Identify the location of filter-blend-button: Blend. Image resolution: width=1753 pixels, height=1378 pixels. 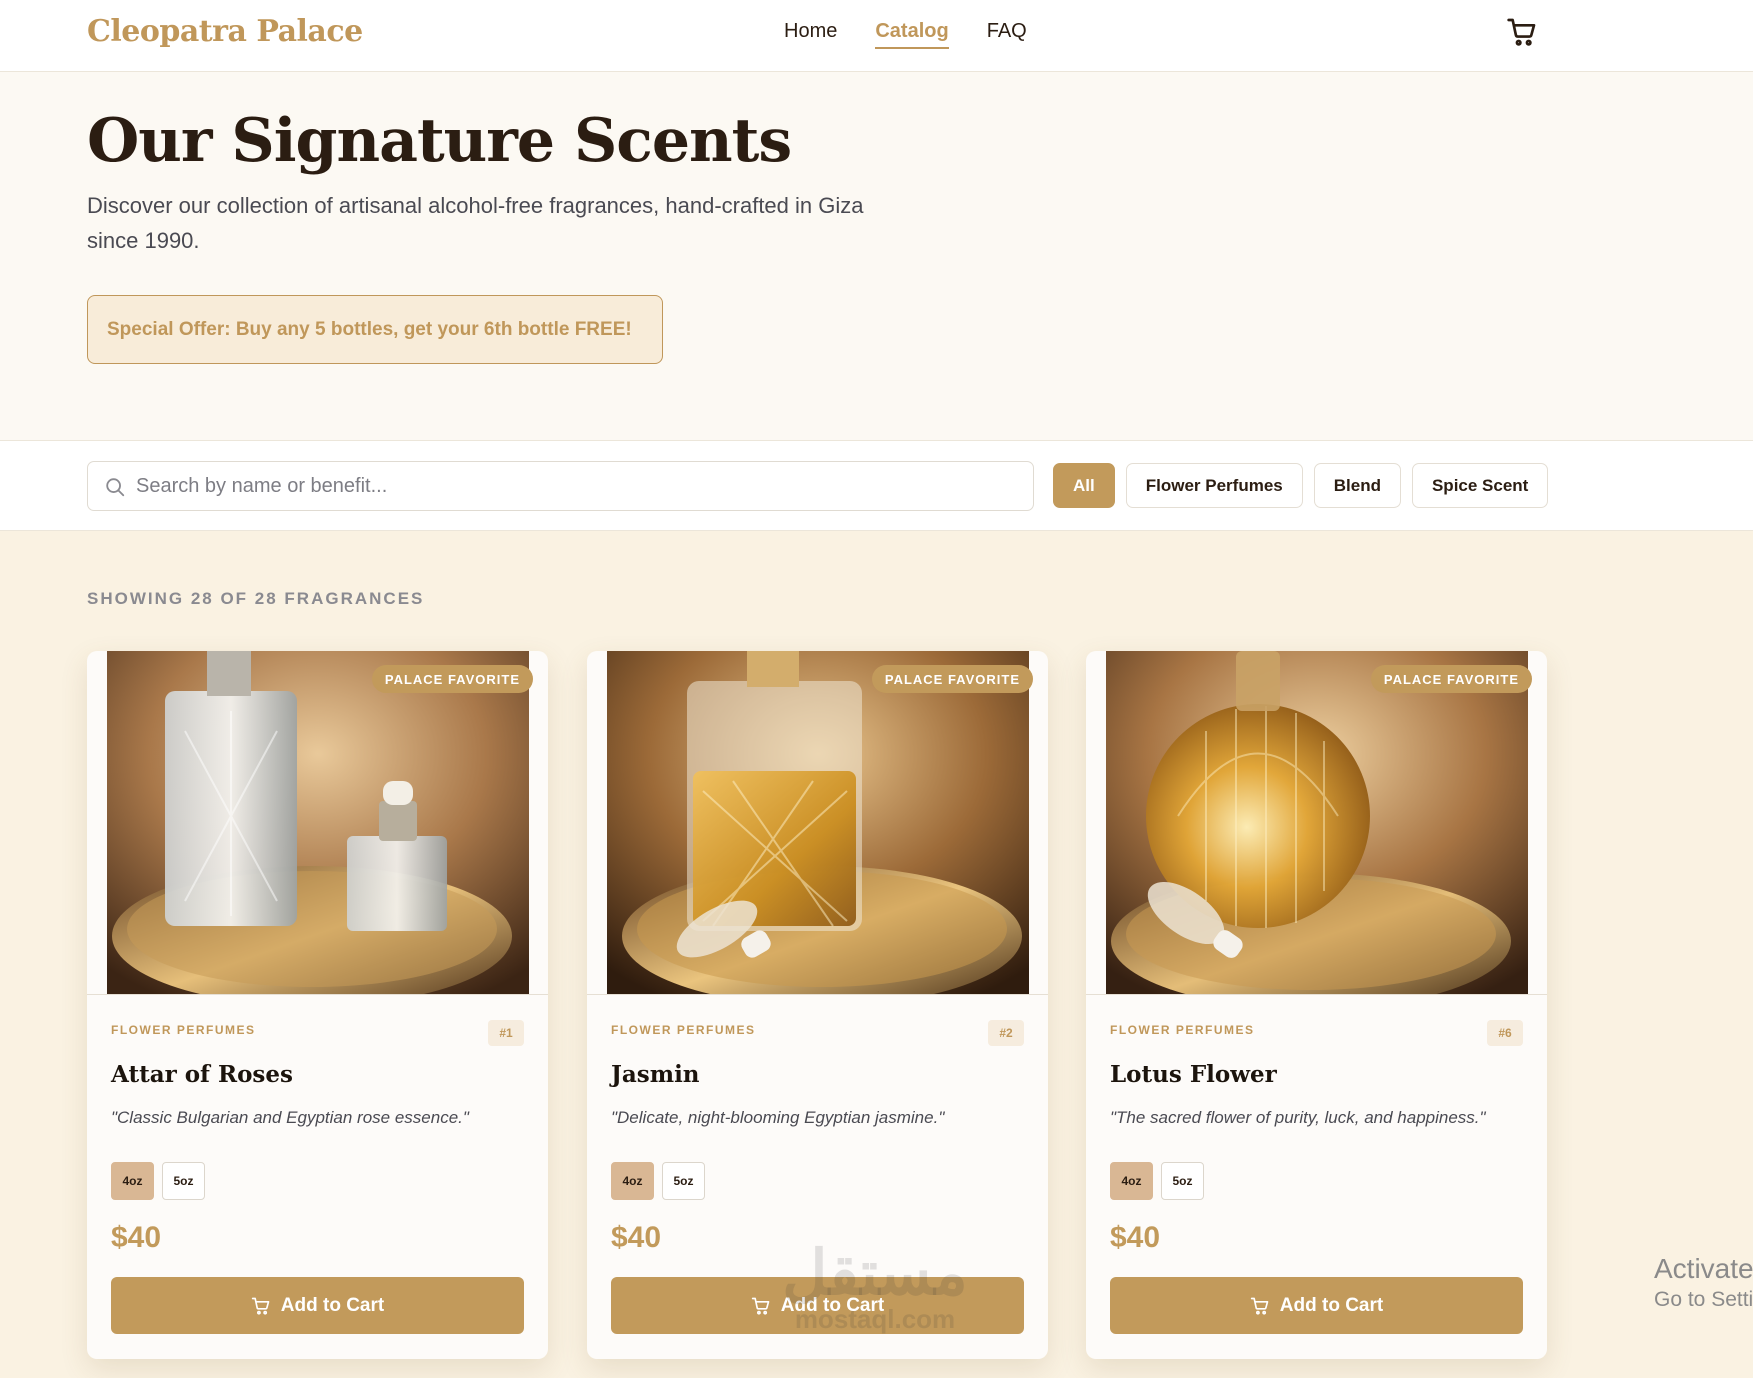
(1357, 485).